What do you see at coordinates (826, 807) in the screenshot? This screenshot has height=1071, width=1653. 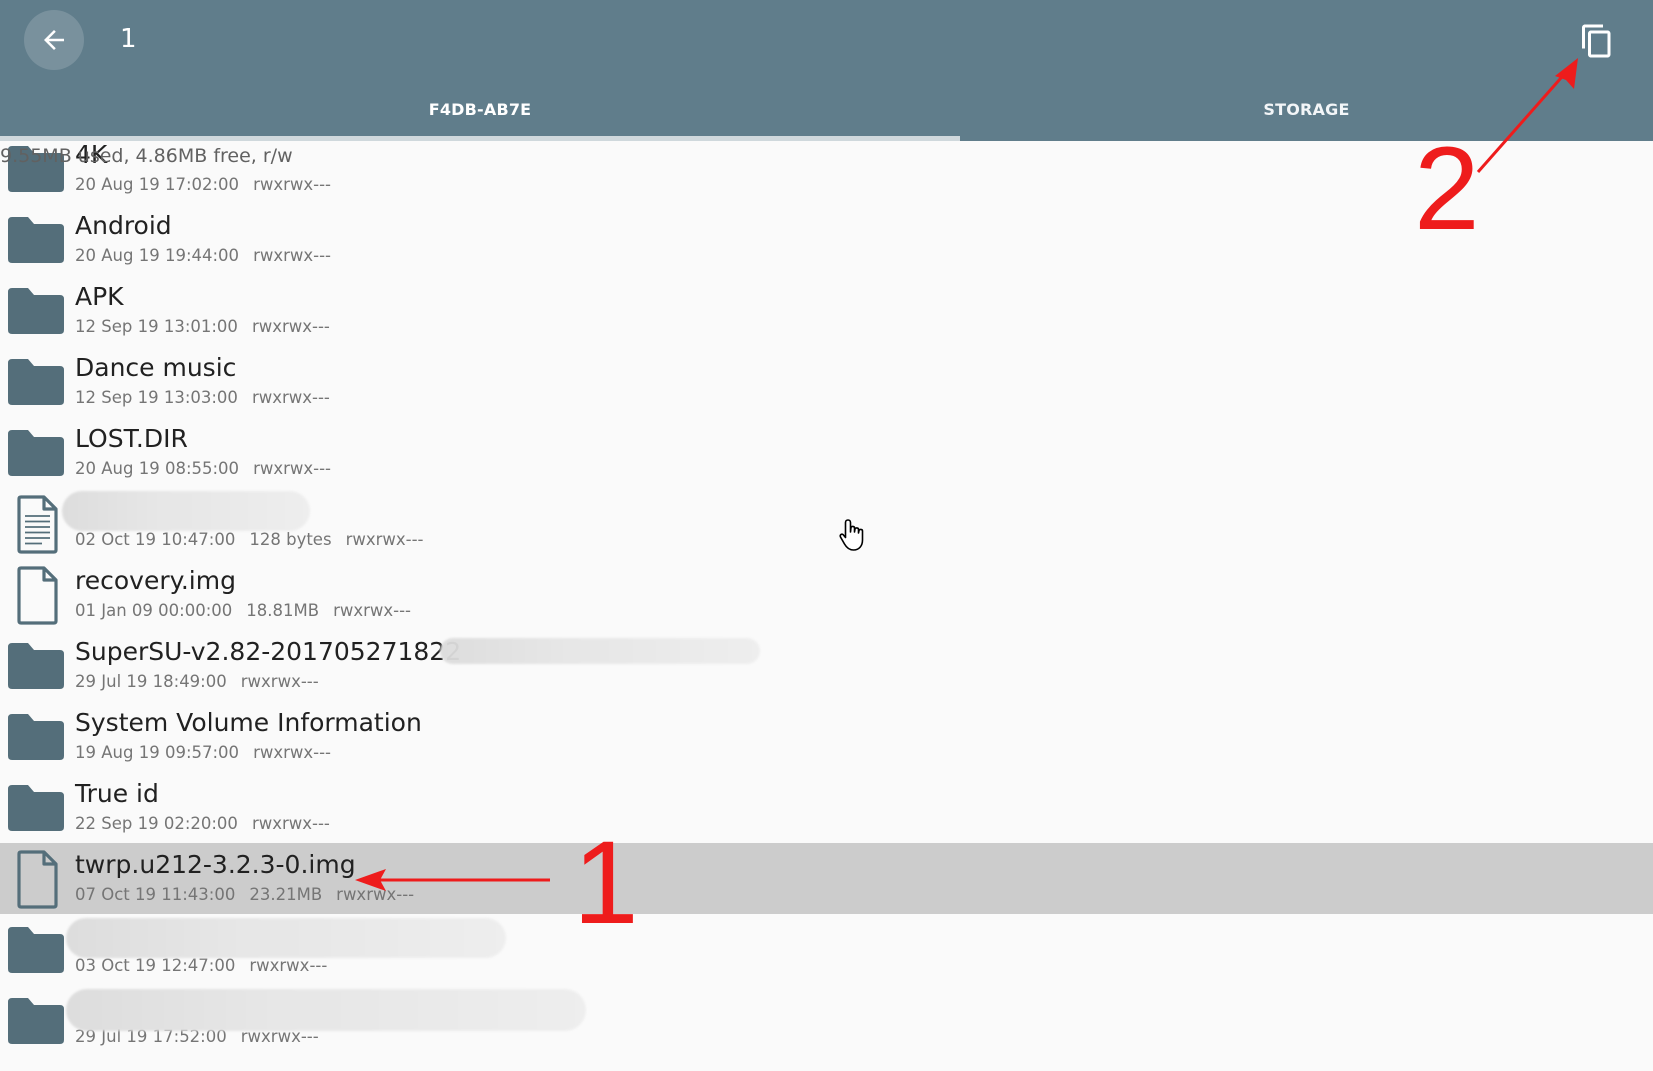 I see `list-item: True id 22 Sep 19 02:20:00 rwxrwx---` at bounding box center [826, 807].